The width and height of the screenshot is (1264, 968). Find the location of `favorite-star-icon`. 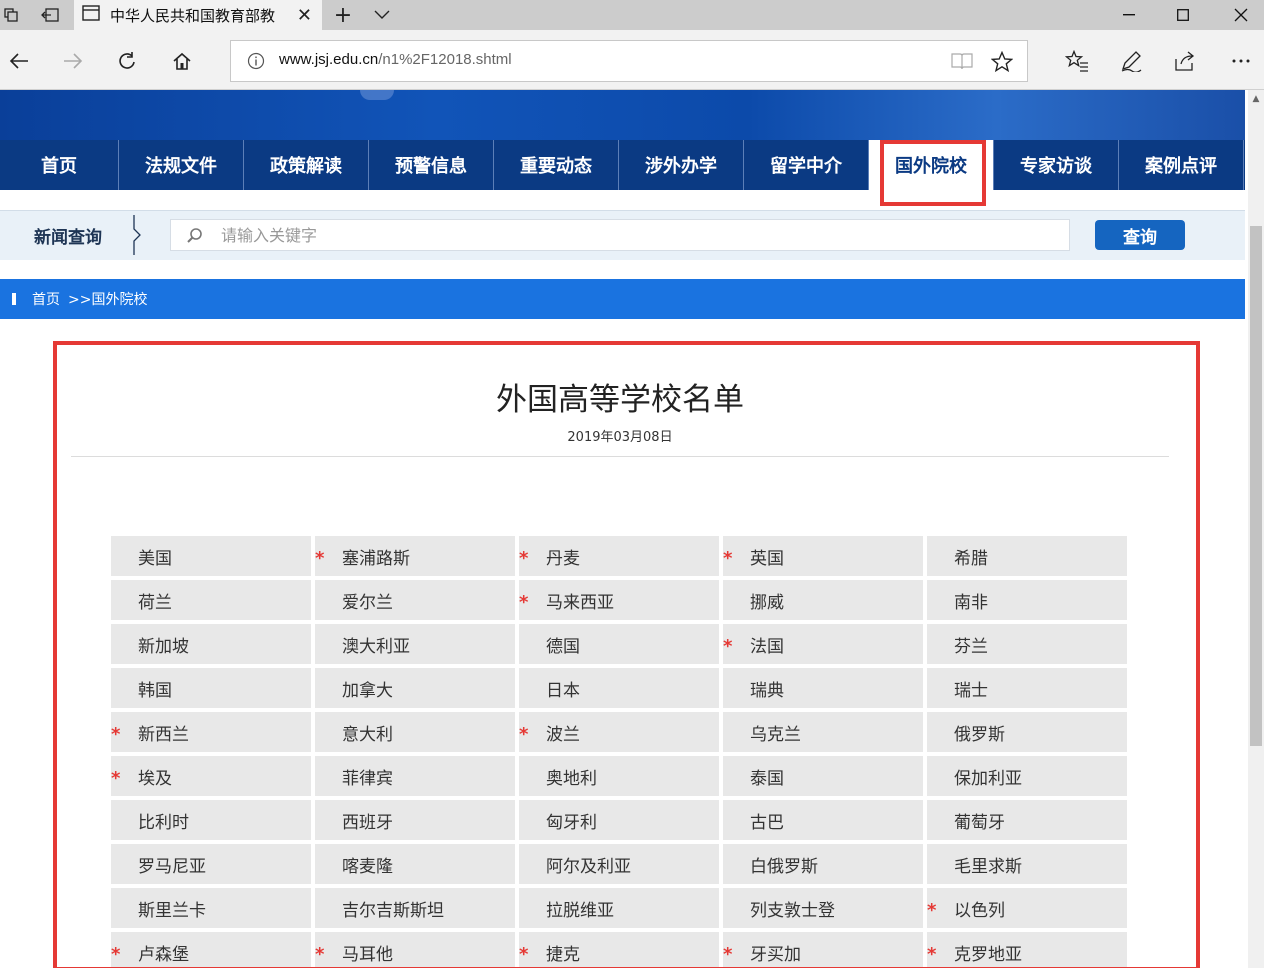

favorite-star-icon is located at coordinates (1002, 63).